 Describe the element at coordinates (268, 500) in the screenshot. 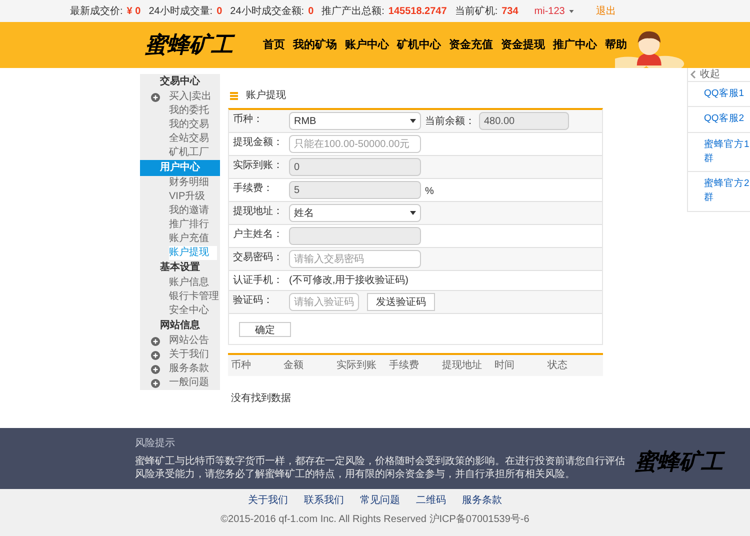

I see `footer-link: 关于我们` at that location.